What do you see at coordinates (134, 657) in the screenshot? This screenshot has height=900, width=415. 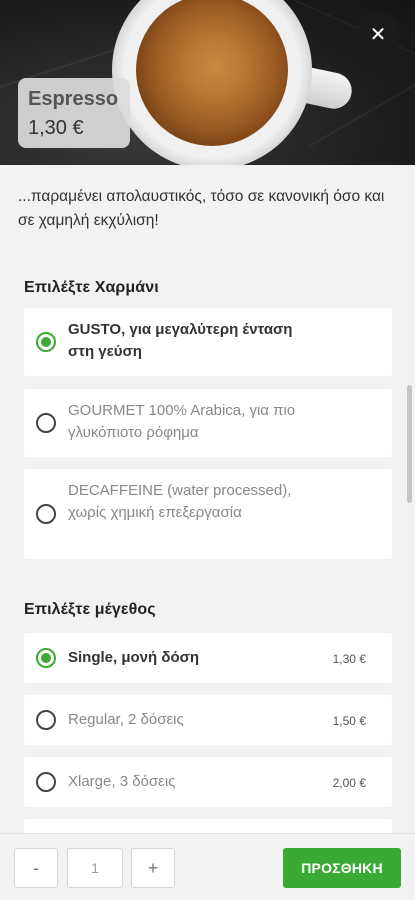 I see `size-option-label: Single, μονή δόση` at bounding box center [134, 657].